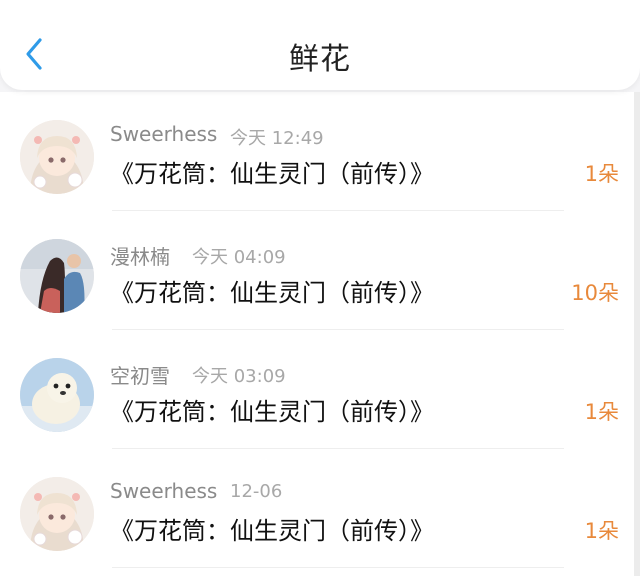 The height and width of the screenshot is (576, 640). What do you see at coordinates (140, 255) in the screenshot?
I see `user-name: 漫林楠` at bounding box center [140, 255].